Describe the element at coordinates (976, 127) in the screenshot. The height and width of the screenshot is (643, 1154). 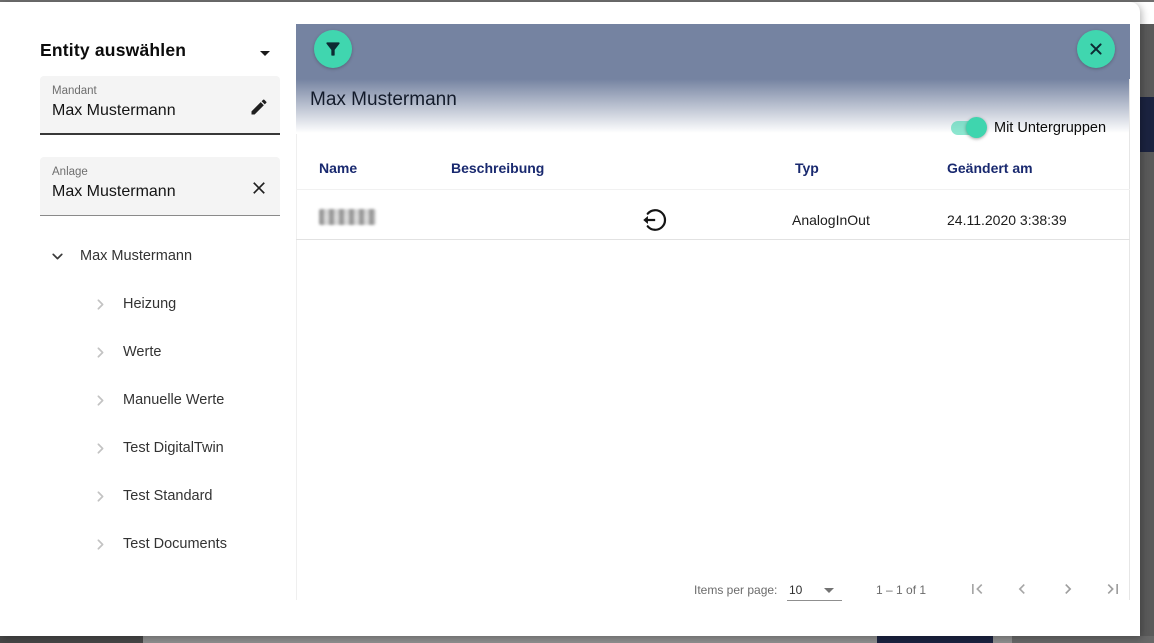
I see `subgroups-toggle-thumb` at that location.